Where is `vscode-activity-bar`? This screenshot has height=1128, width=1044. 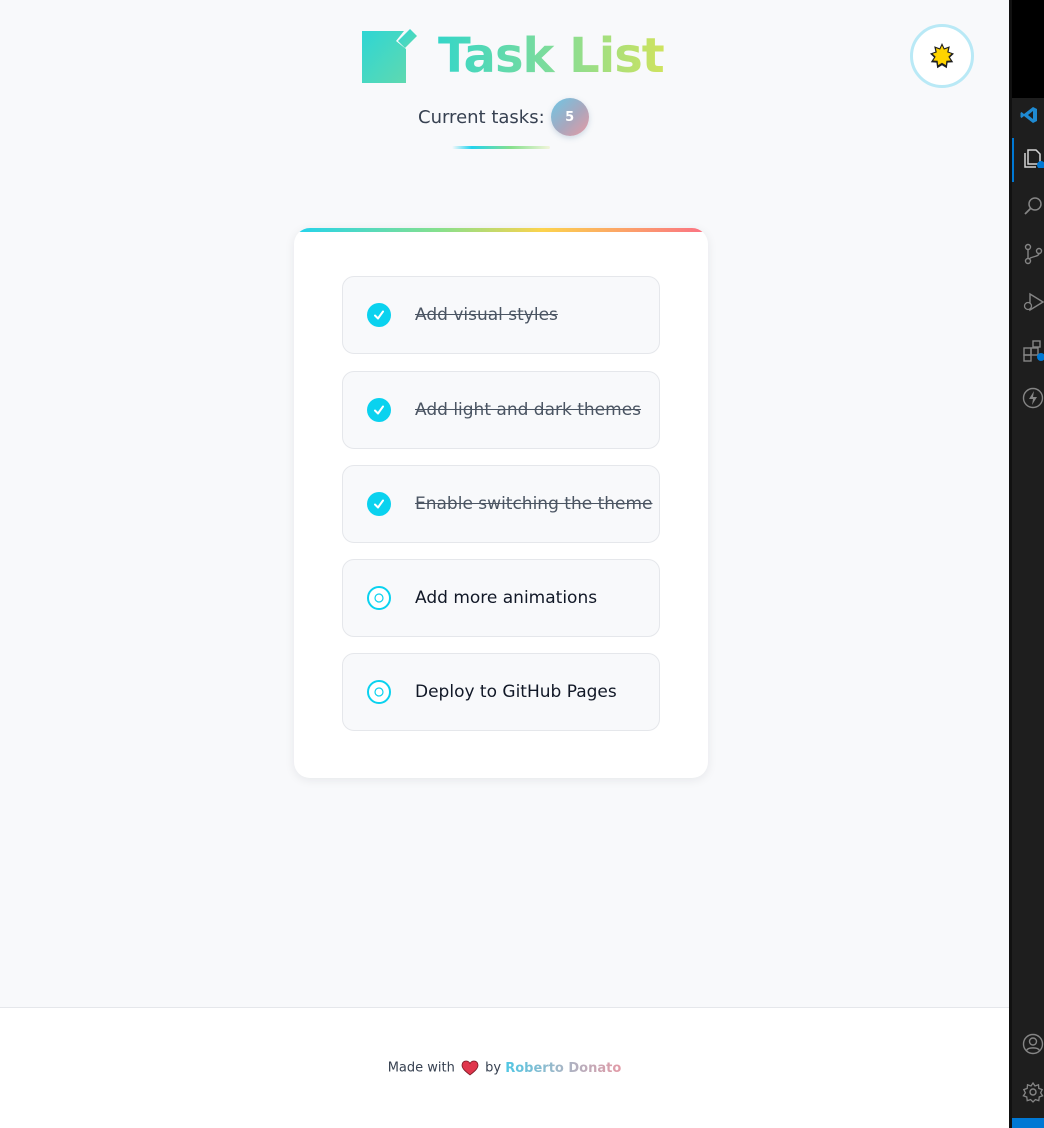 vscode-activity-bar is located at coordinates (1028, 564).